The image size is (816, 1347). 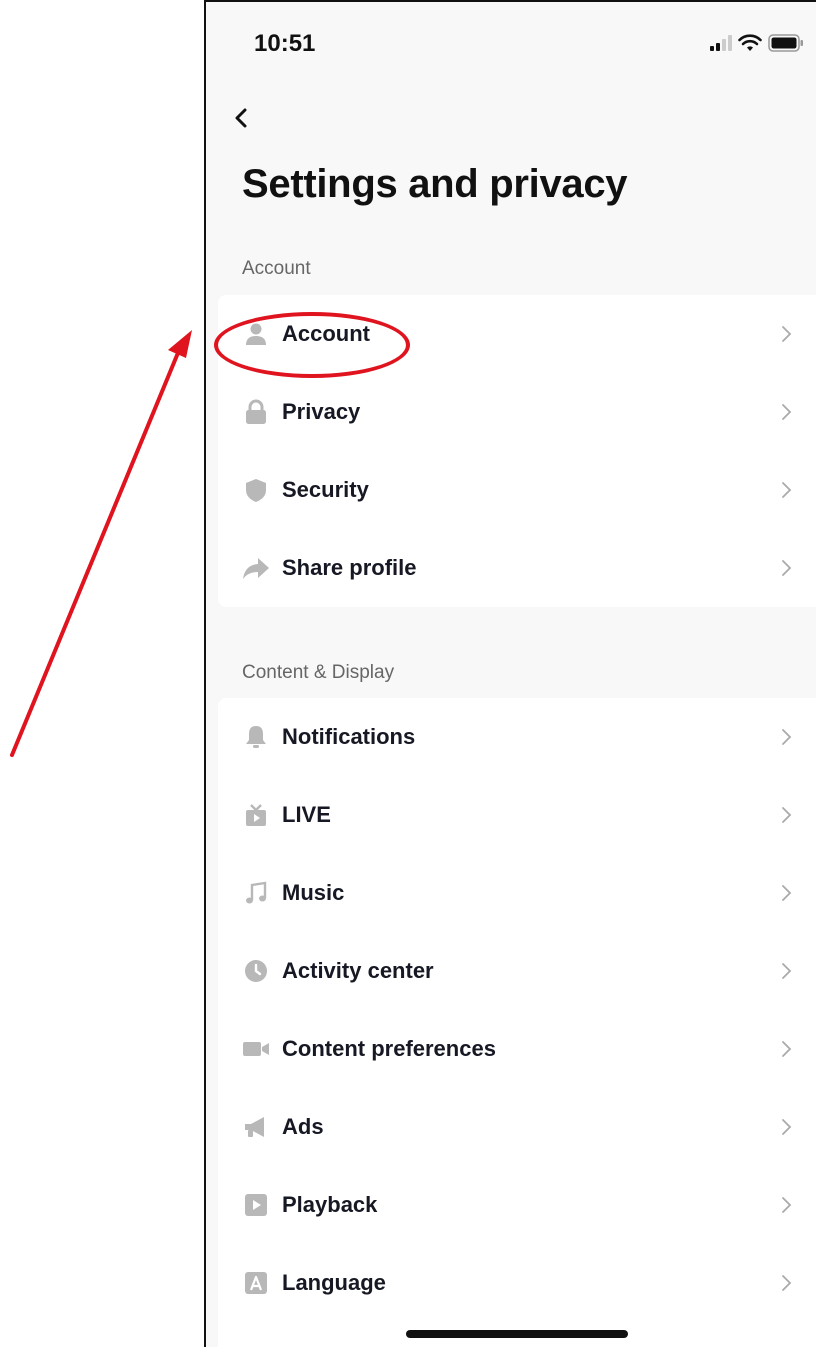 I want to click on section-header-content-display: Content & Display, so click(x=318, y=672).